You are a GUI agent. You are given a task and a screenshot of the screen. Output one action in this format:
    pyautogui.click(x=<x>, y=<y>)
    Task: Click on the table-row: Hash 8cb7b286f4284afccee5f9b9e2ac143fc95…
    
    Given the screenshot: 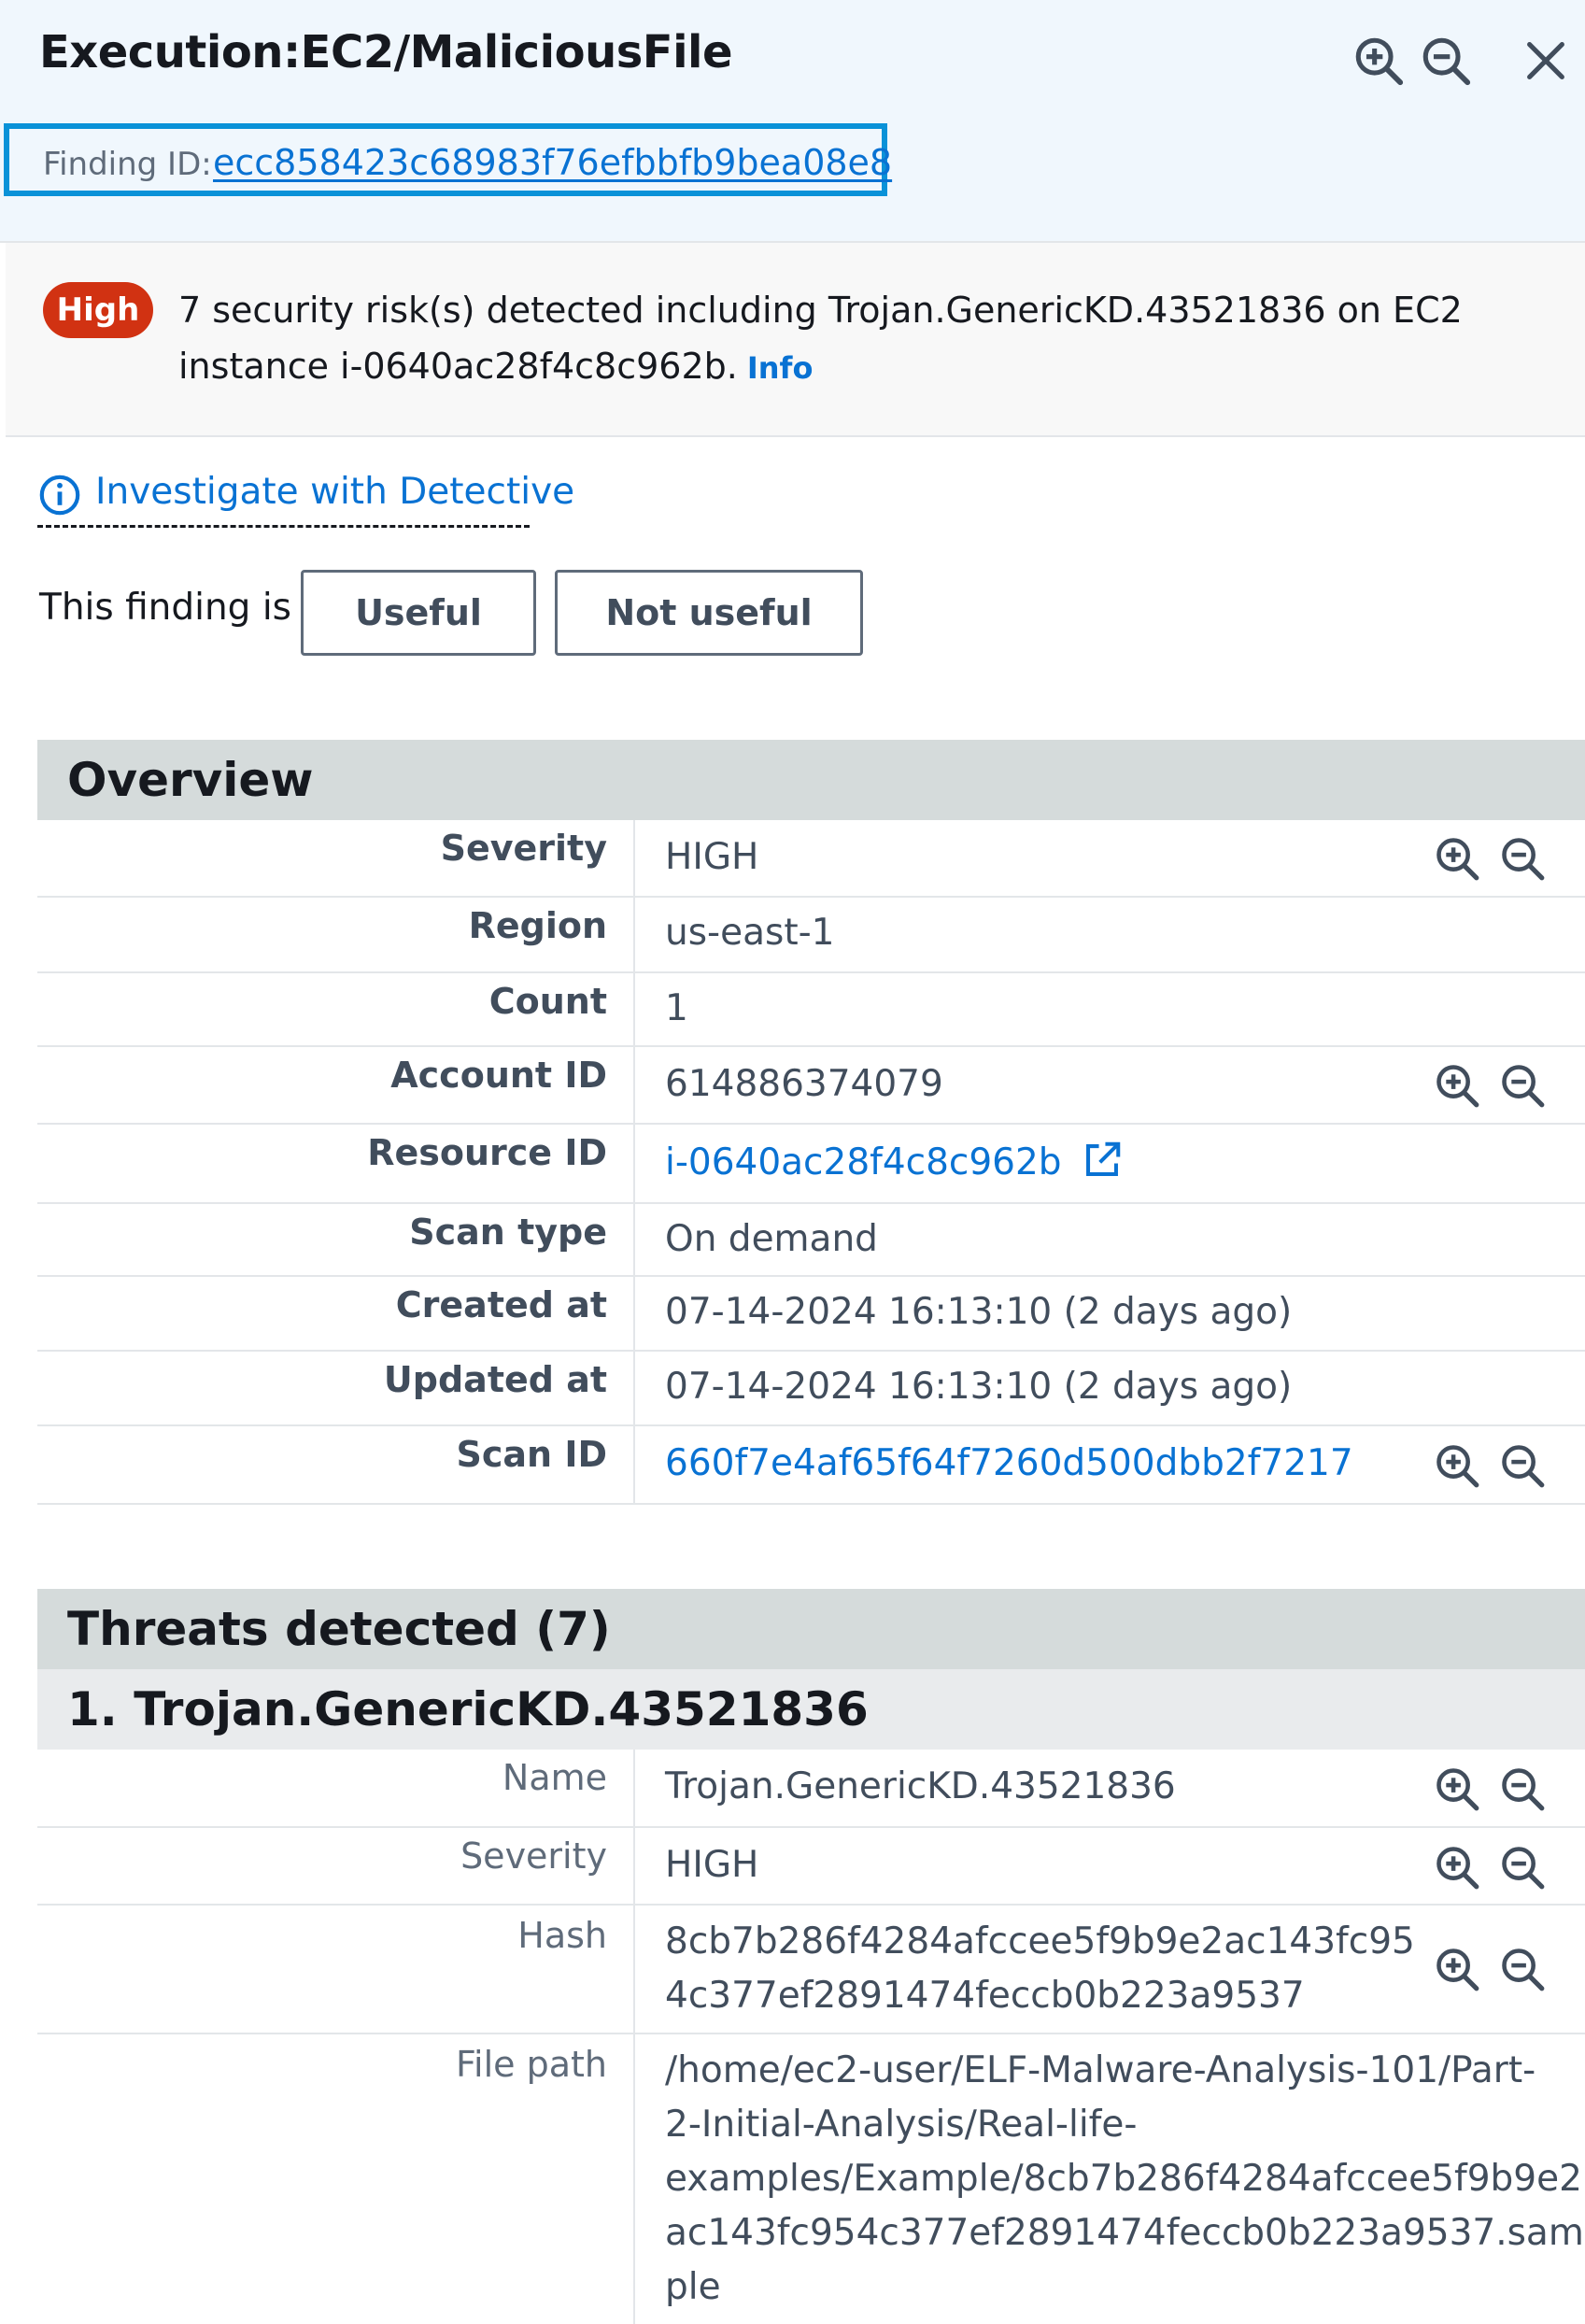 What is the action you would take?
    pyautogui.click(x=811, y=1970)
    